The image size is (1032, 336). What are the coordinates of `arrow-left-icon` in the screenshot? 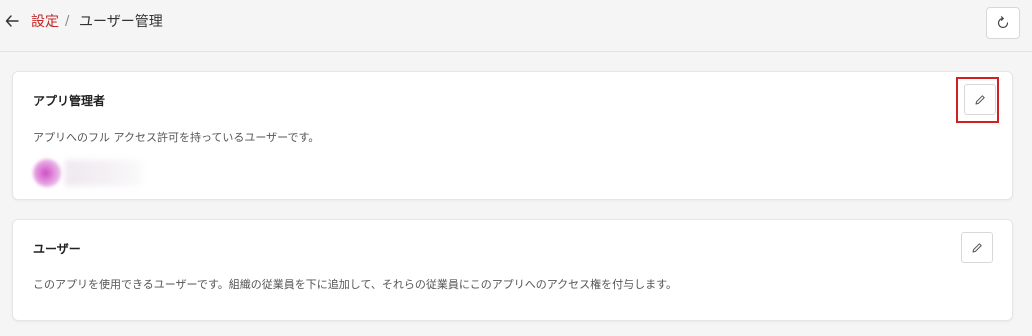 It's located at (12, 21).